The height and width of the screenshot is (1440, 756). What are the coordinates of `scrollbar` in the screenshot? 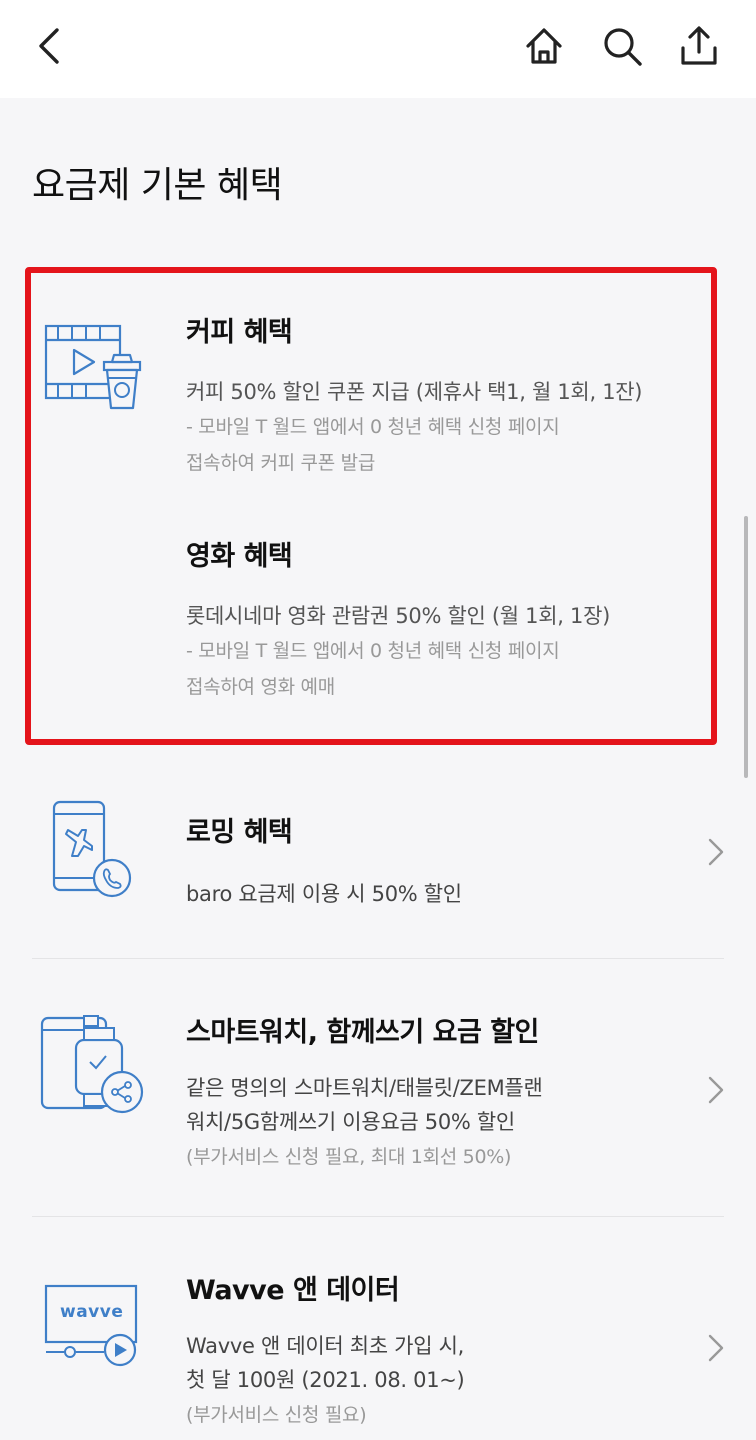 It's located at (746, 647).